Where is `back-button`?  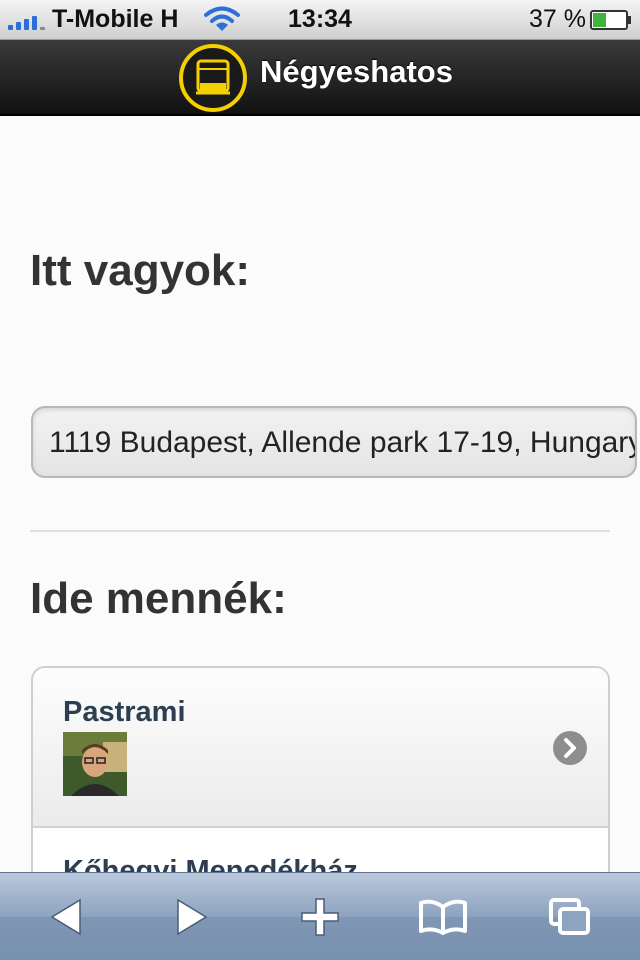
back-button is located at coordinates (66, 917).